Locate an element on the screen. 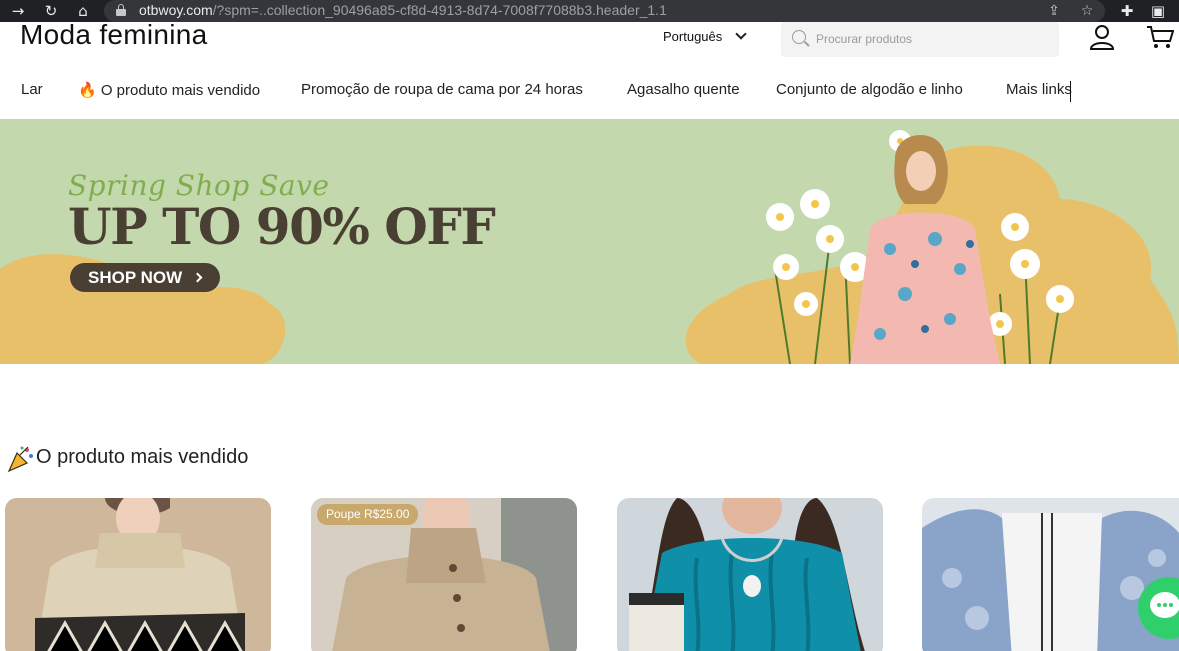  discount-badge: Poupe R$25.00 is located at coordinates (368, 514).